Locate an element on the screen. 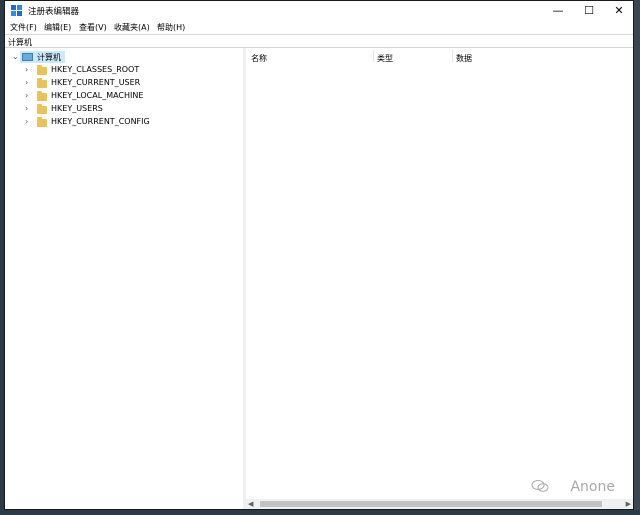 The height and width of the screenshot is (515, 640). registry-editor-app-icon is located at coordinates (16, 10).